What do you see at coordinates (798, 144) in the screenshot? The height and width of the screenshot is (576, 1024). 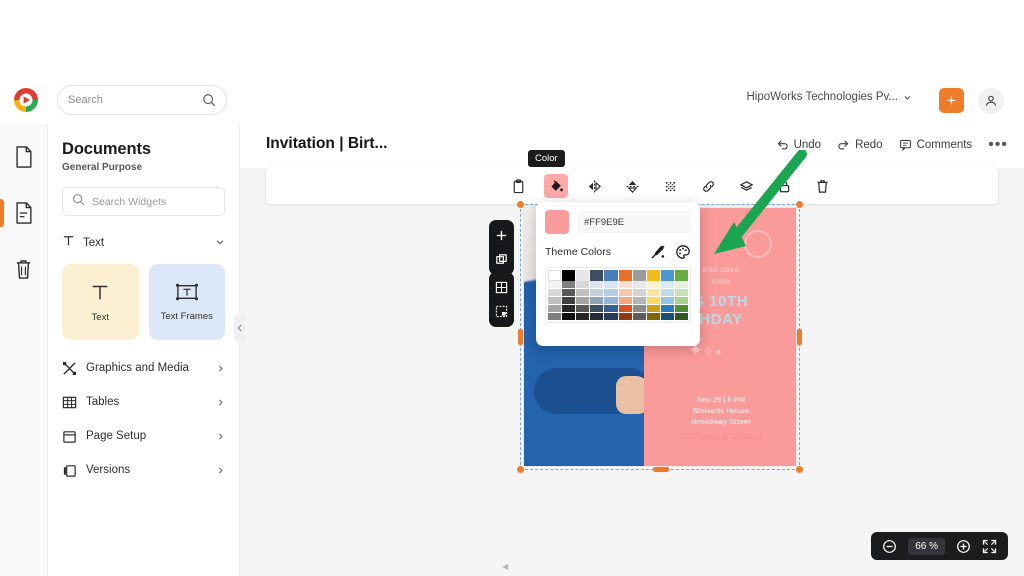 I see `undo-button: Undo` at bounding box center [798, 144].